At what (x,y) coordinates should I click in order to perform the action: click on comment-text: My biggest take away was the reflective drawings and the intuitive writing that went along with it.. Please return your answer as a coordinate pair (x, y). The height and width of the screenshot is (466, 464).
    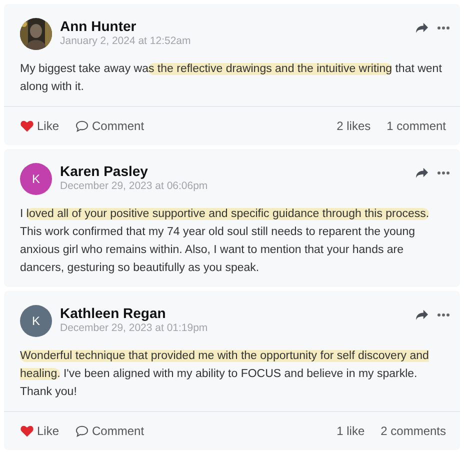
    Looking at the image, I should click on (231, 78).